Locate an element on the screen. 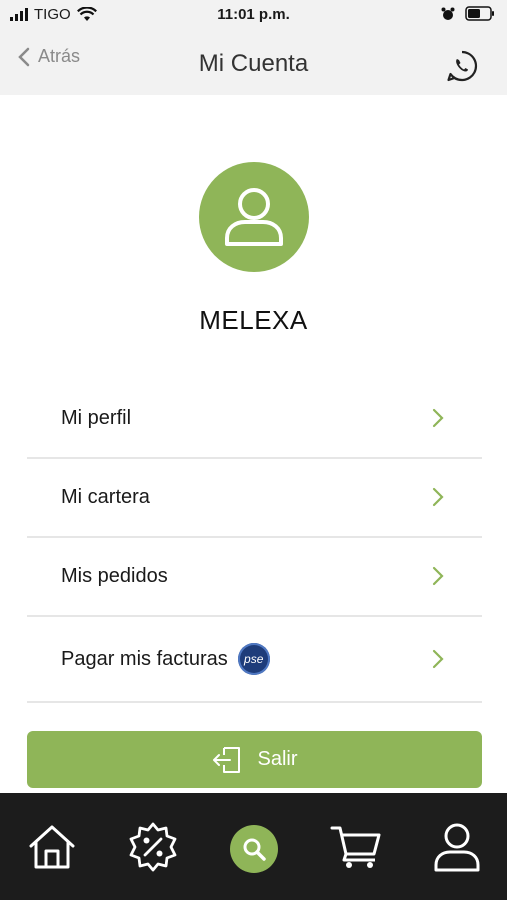 The width and height of the screenshot is (507, 900). battery-icon is located at coordinates (479, 13).